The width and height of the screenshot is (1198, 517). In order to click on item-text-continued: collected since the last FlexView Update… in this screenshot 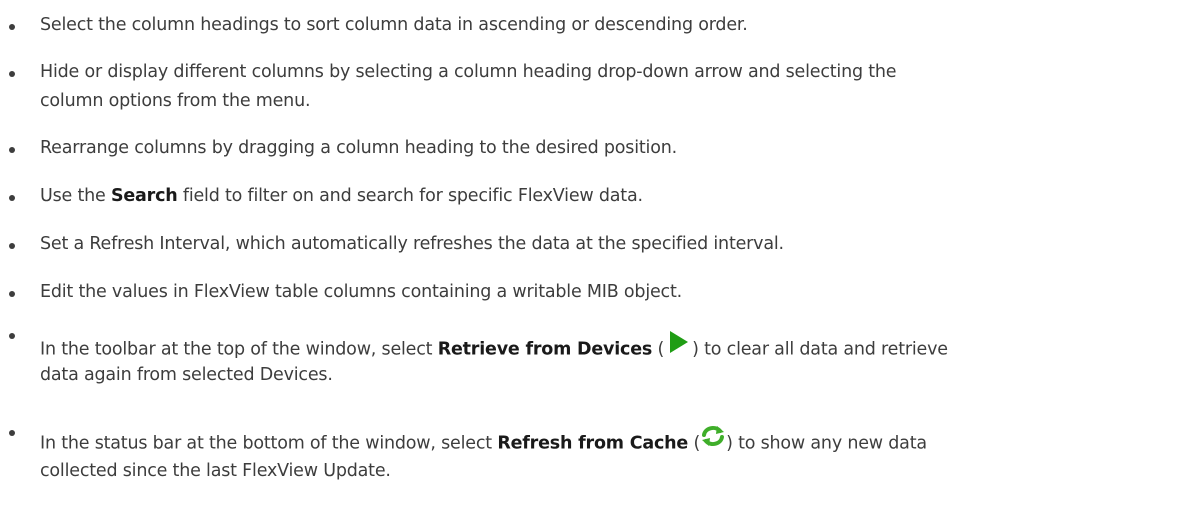, I will do `click(215, 471)`.